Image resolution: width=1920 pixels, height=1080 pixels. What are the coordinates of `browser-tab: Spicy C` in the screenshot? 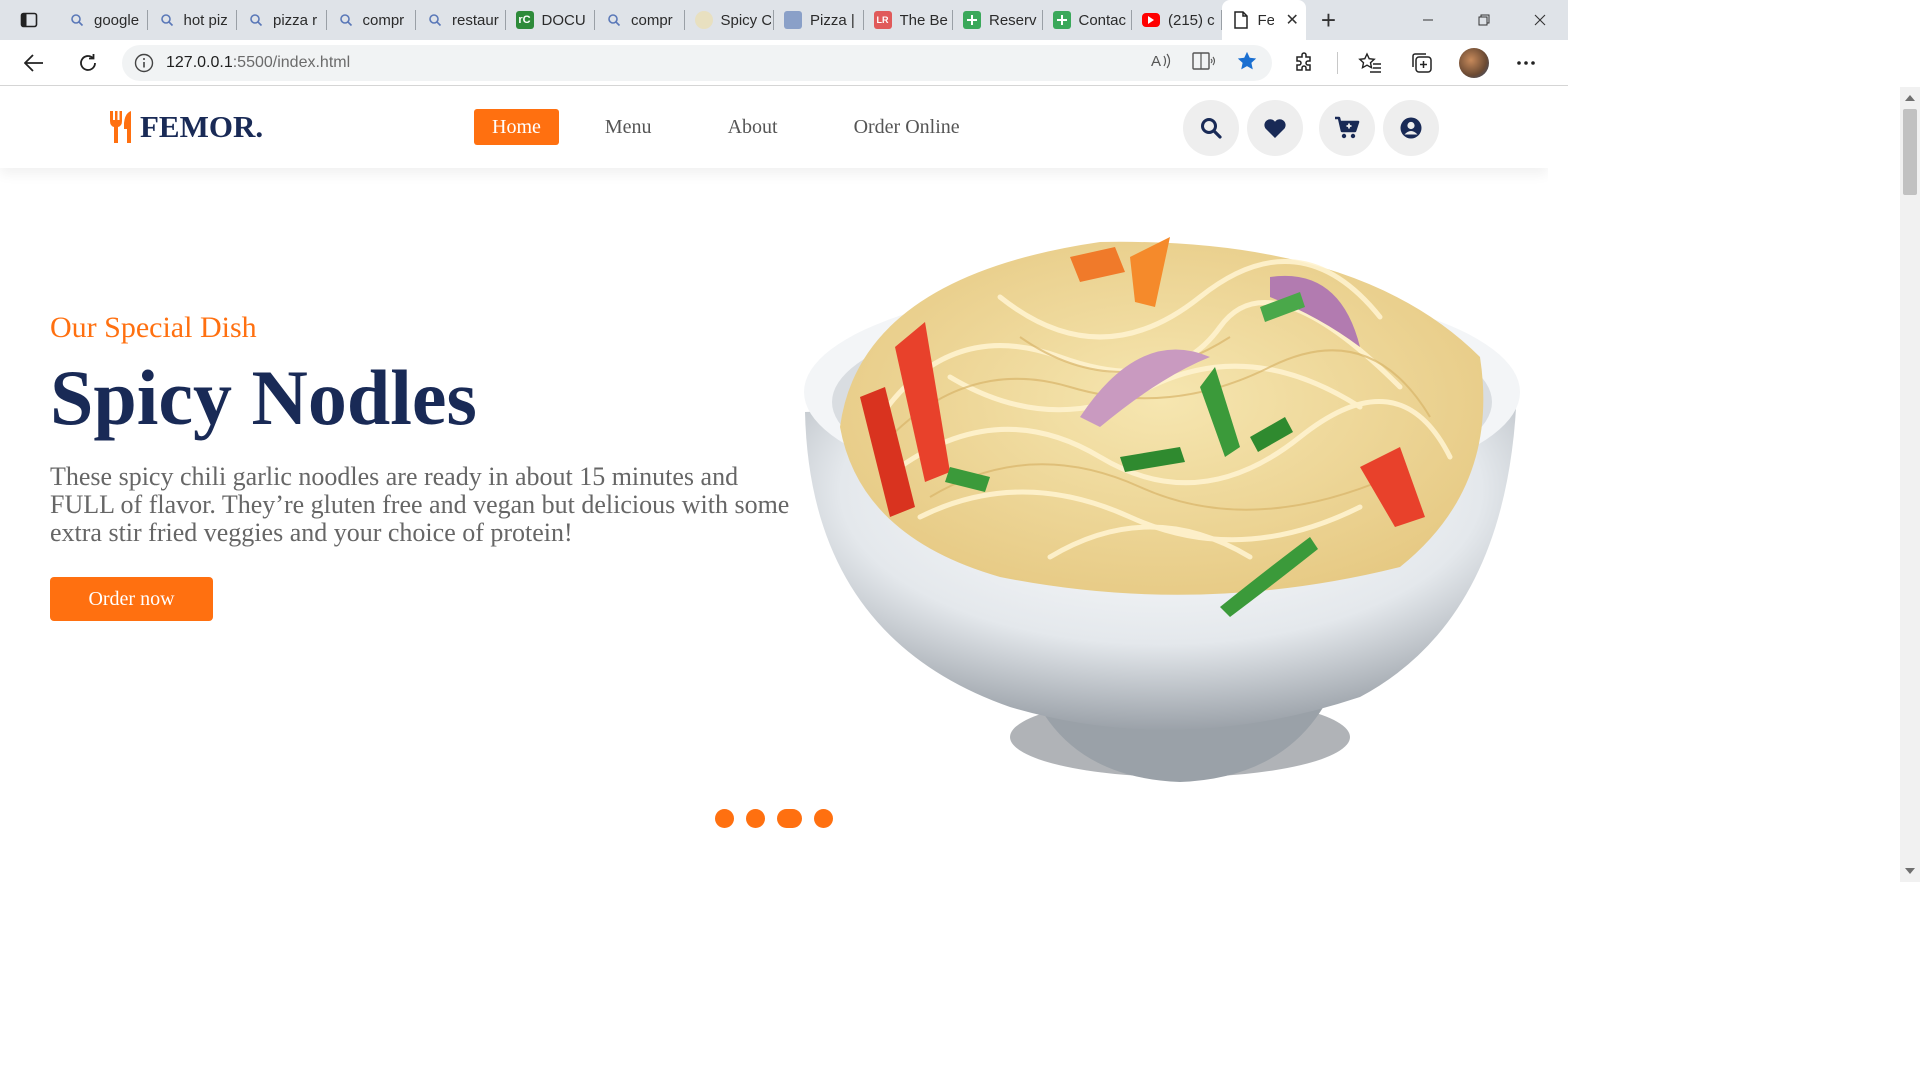 It's located at (730, 20).